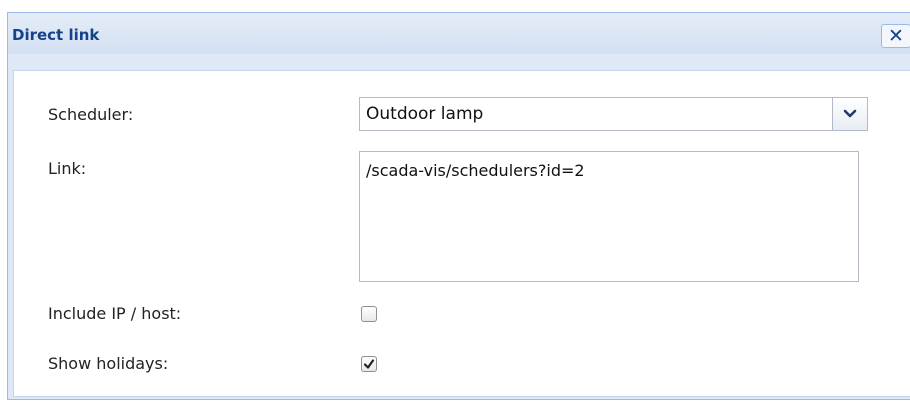 This screenshot has height=401, width=910. What do you see at coordinates (91, 114) in the screenshot?
I see `scheduler-label: Scheduler:` at bounding box center [91, 114].